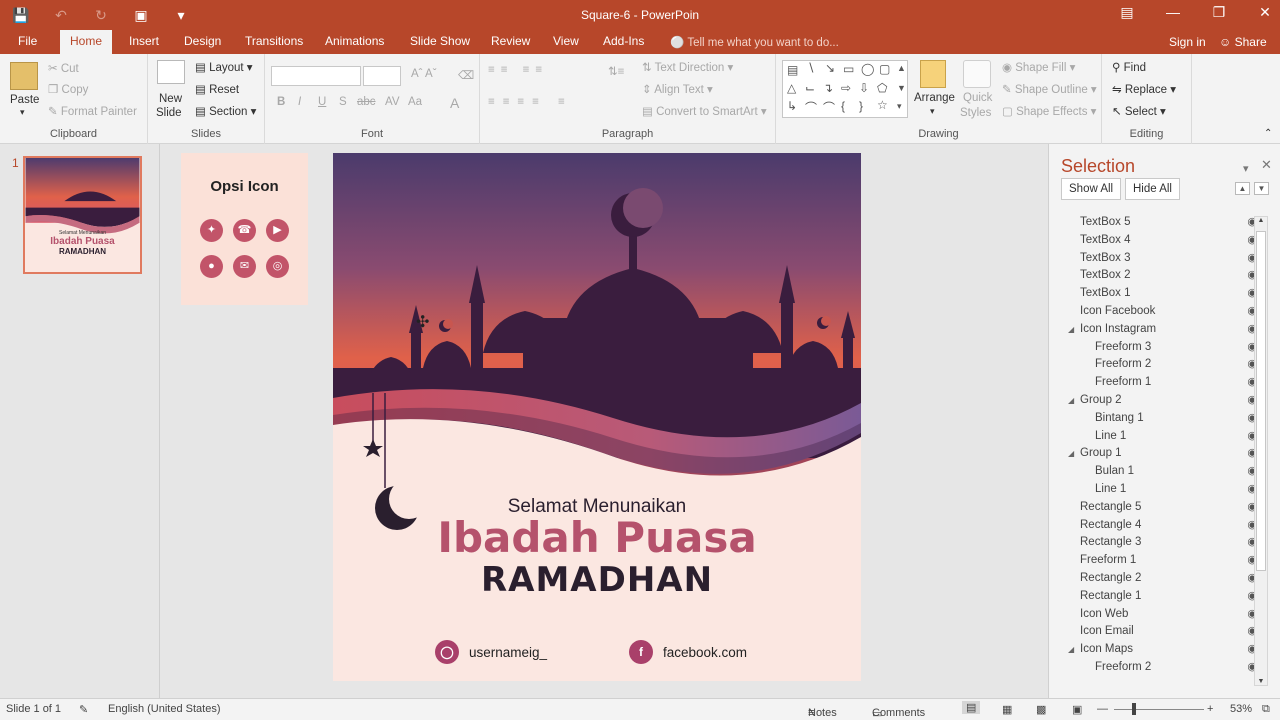 The image size is (1280, 720). I want to click on quick-styles-icon, so click(977, 74).